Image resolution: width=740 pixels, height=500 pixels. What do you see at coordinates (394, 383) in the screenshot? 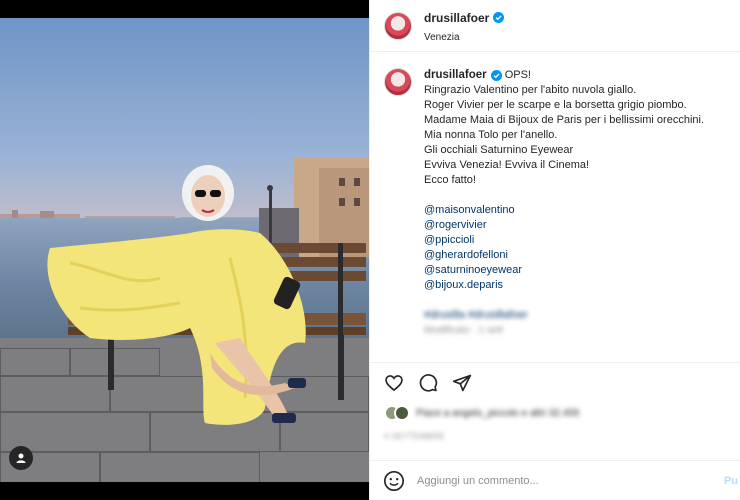
I see `heart-icon` at bounding box center [394, 383].